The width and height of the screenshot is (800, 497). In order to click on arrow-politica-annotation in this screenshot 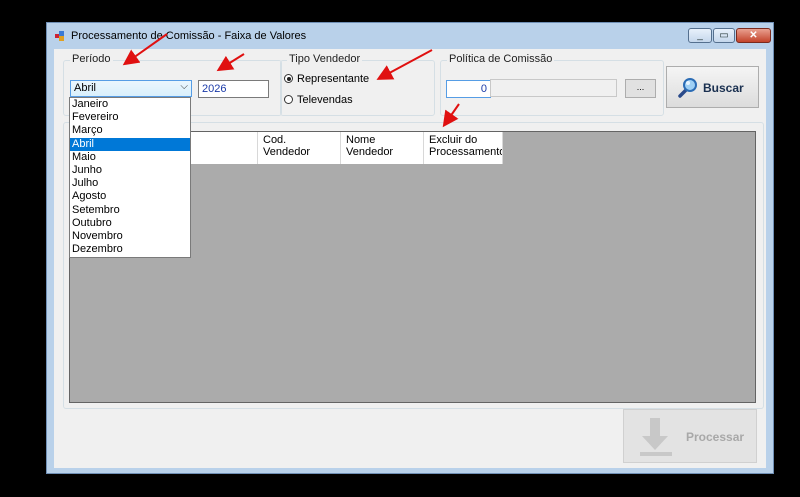, I will do `click(451, 115)`.